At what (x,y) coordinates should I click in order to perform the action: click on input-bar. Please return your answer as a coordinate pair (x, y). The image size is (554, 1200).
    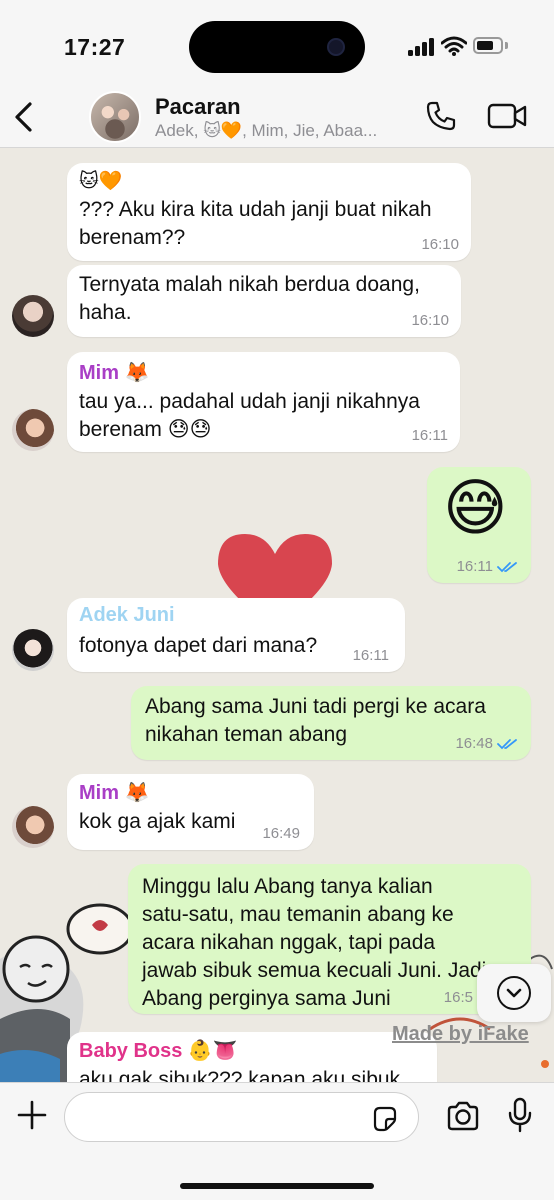
    Looking at the image, I should click on (277, 1141).